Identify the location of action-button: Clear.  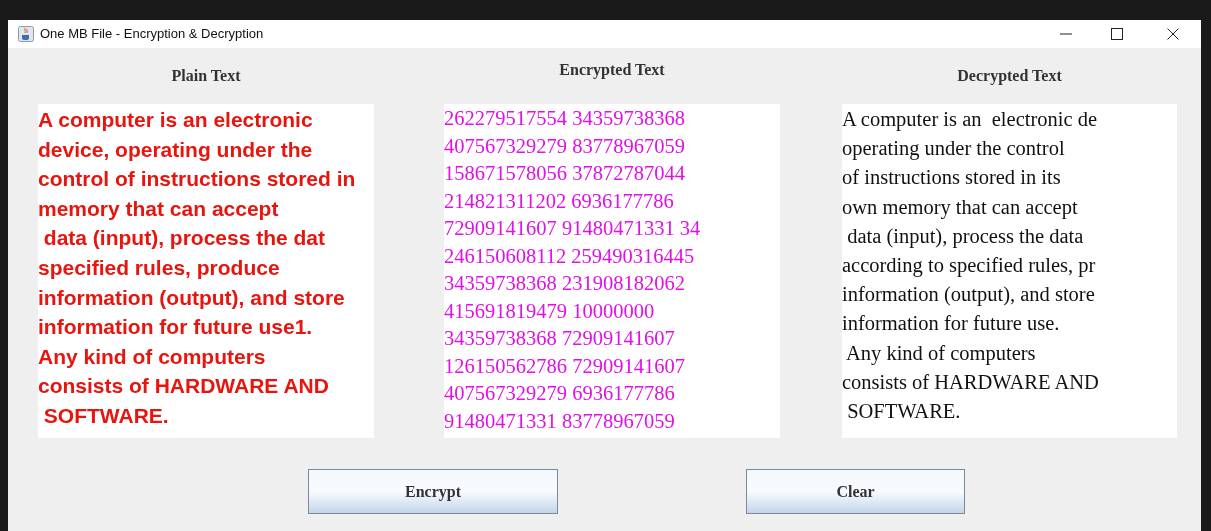
(855, 491).